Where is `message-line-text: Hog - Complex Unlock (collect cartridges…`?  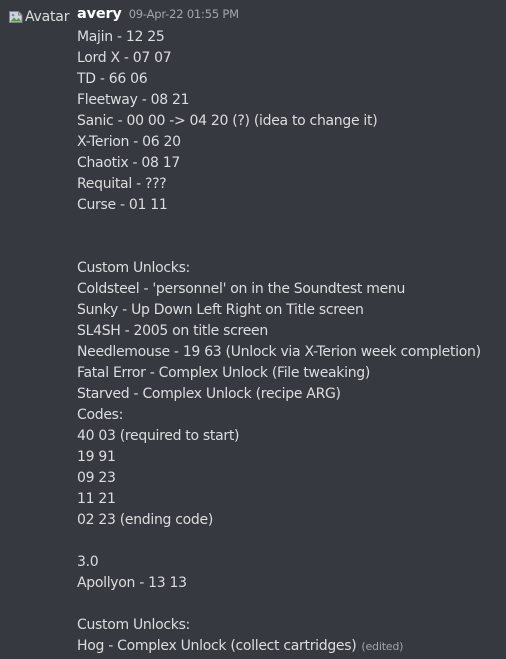
message-line-text: Hog - Complex Unlock (collect cartridges… is located at coordinates (217, 646).